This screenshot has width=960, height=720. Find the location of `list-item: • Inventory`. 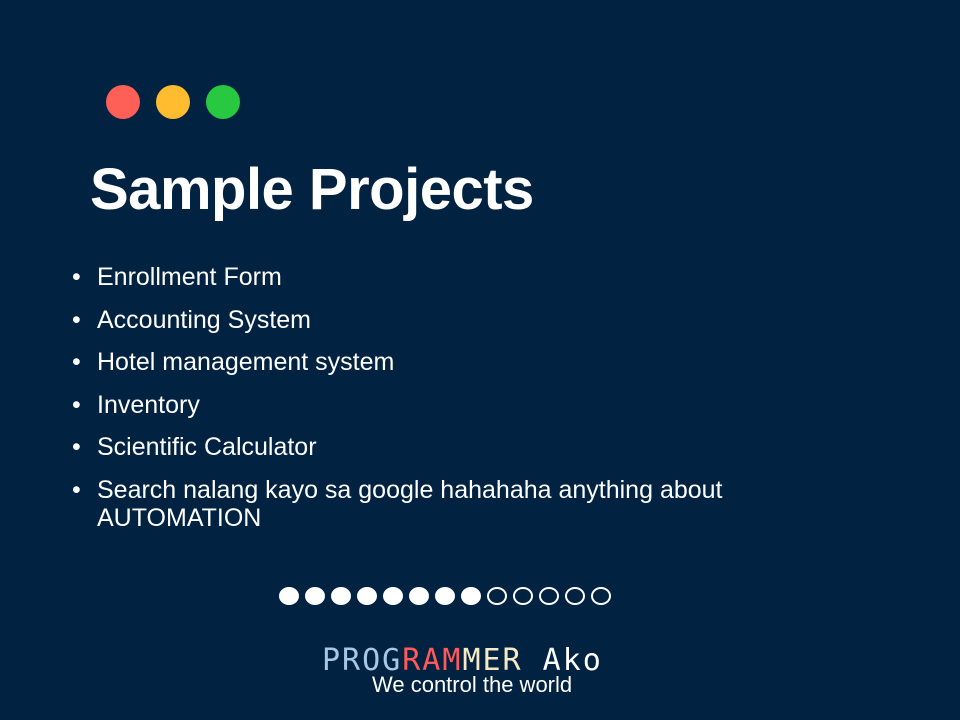

list-item: • Inventory is located at coordinates (432, 405).